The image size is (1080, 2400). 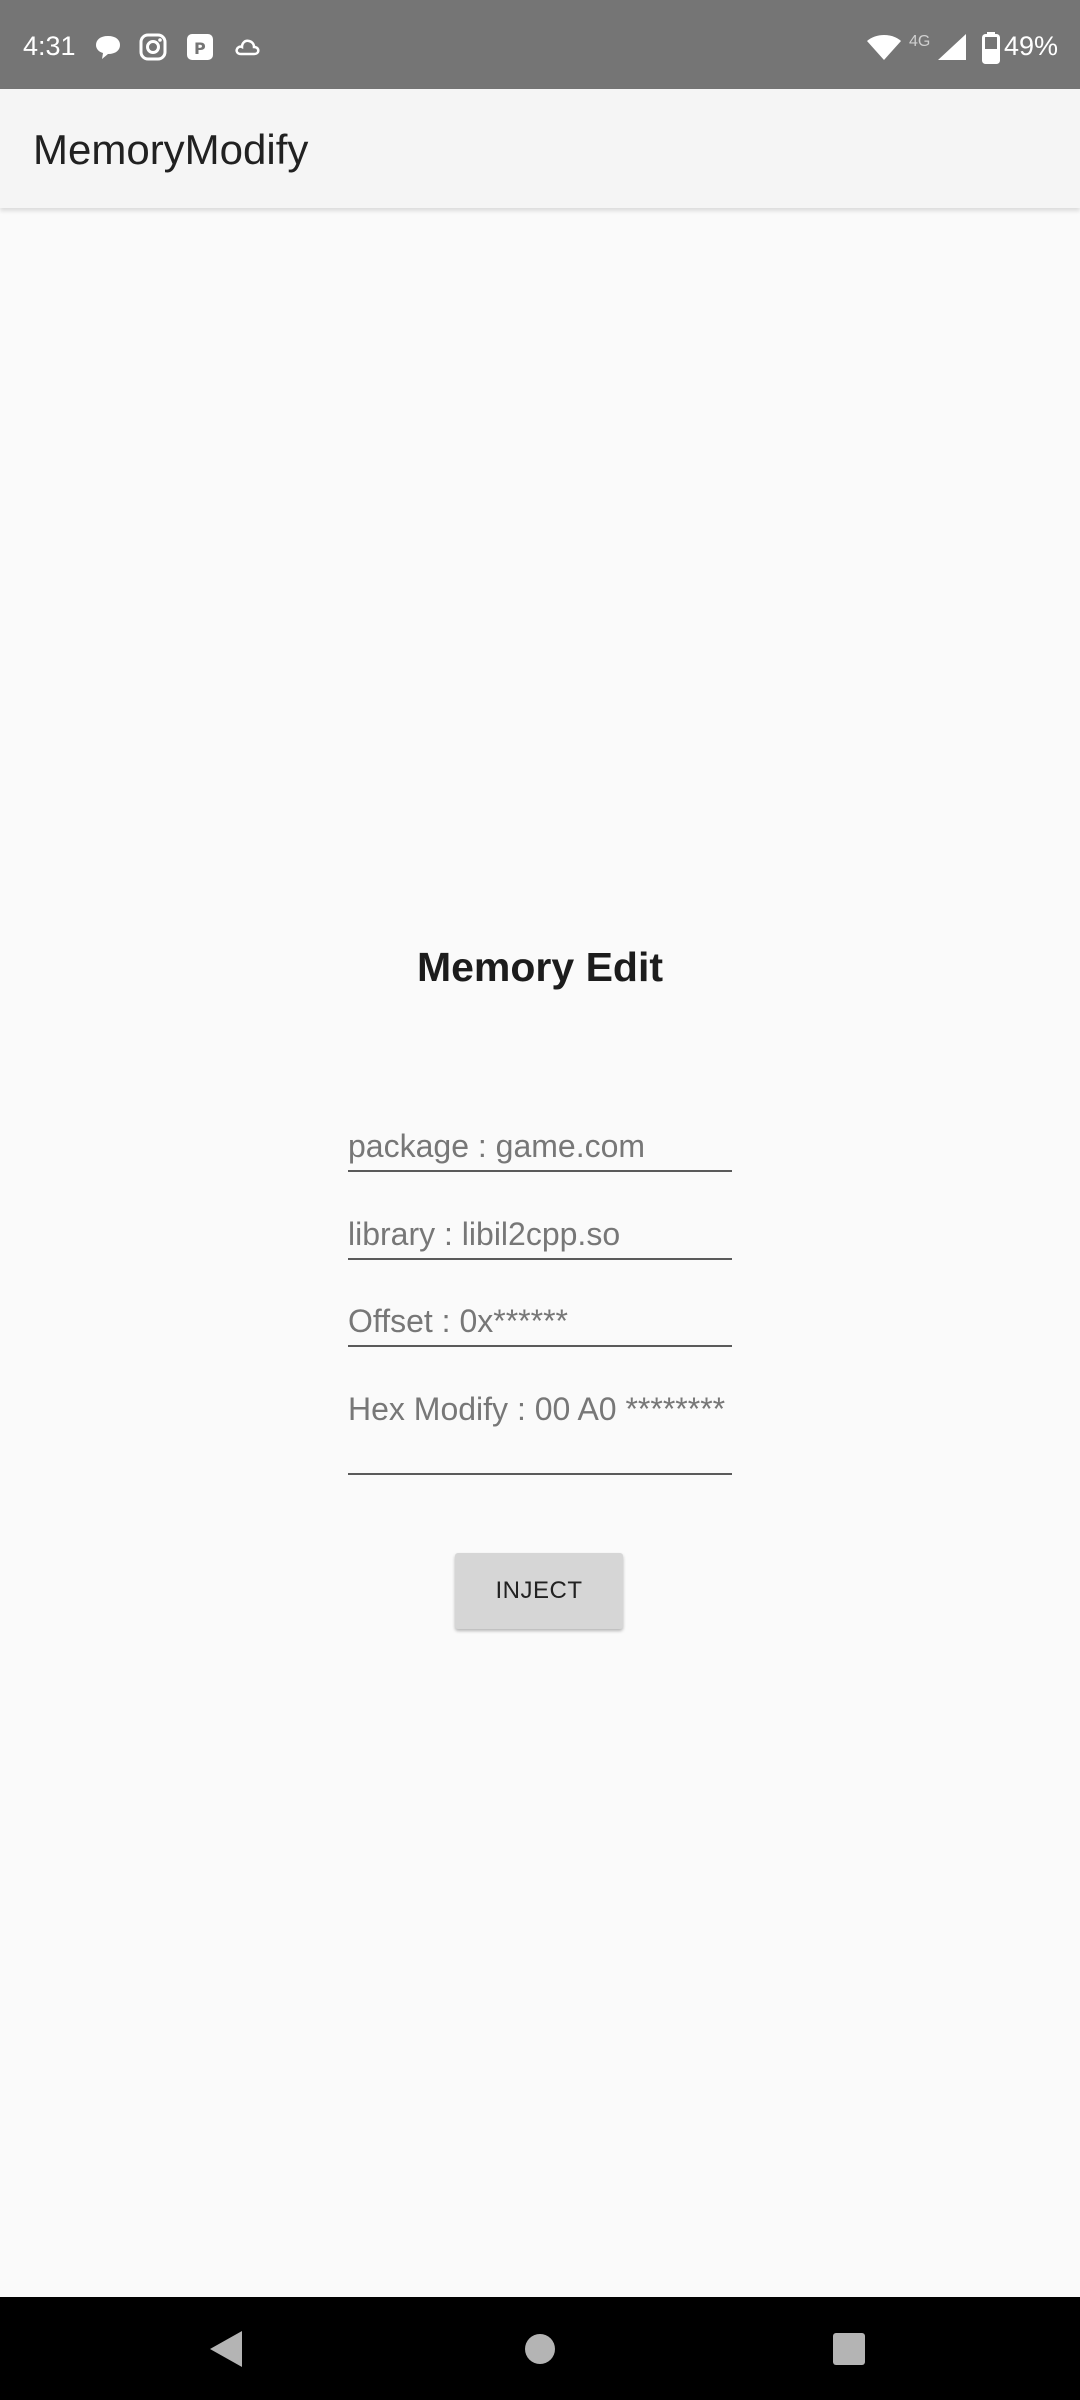 What do you see at coordinates (171, 149) in the screenshot?
I see `app-title: MemoryModify` at bounding box center [171, 149].